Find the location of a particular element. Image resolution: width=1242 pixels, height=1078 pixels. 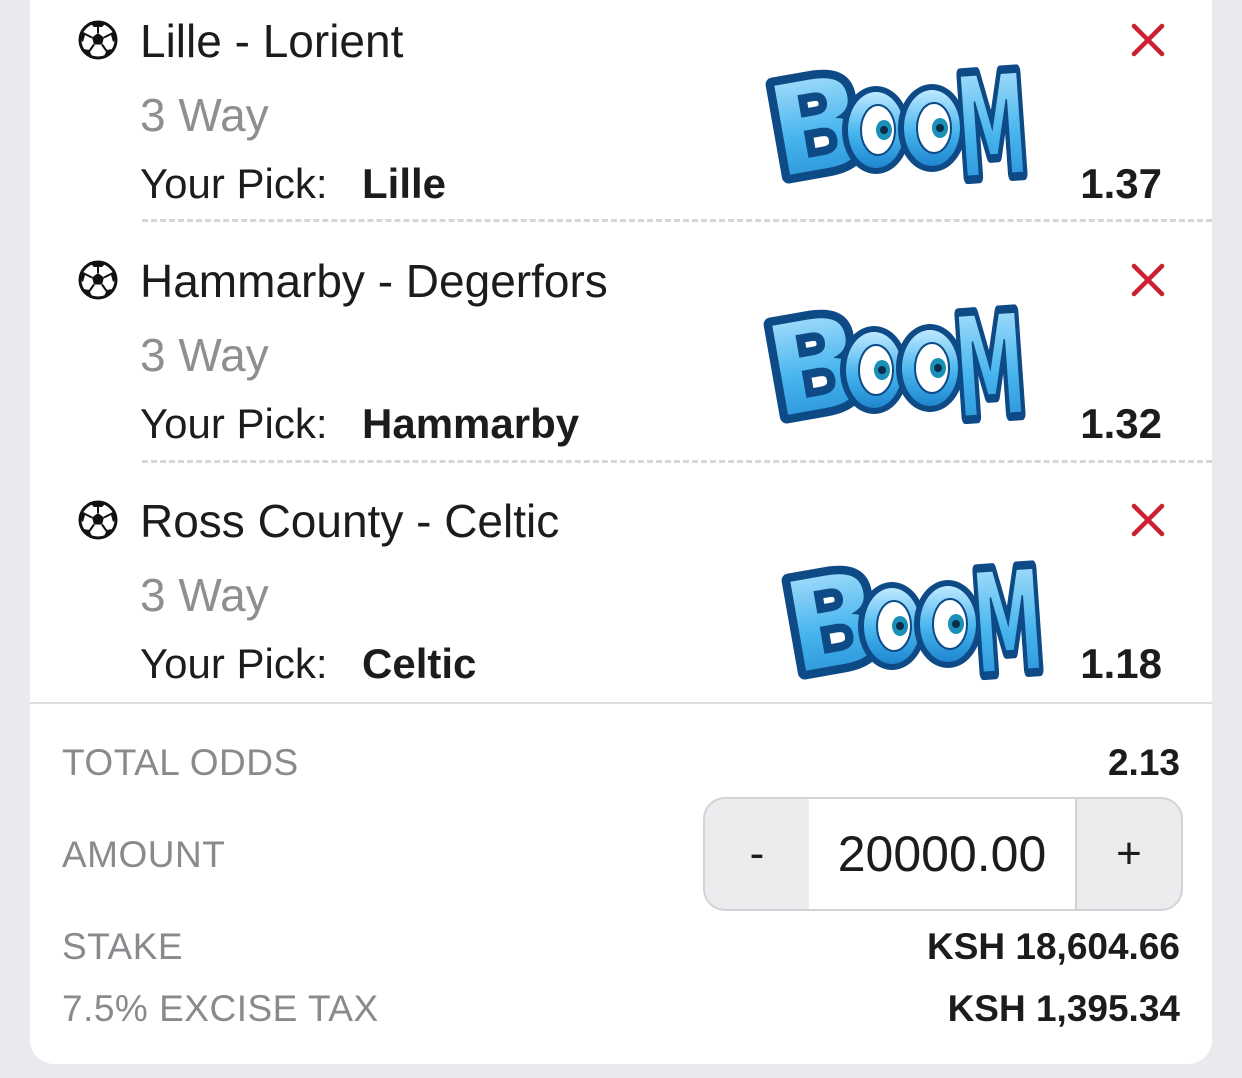

total-odds-label: TOTAL ODDS is located at coordinates (180, 762).